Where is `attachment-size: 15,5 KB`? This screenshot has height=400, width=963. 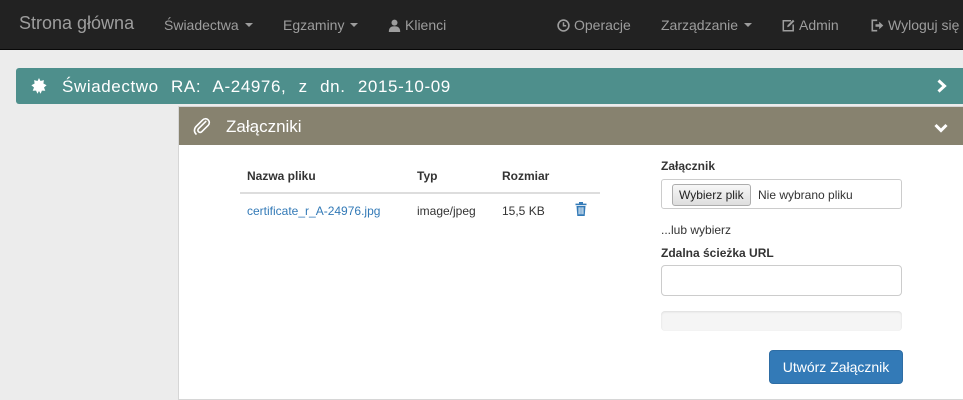
attachment-size: 15,5 KB is located at coordinates (523, 211).